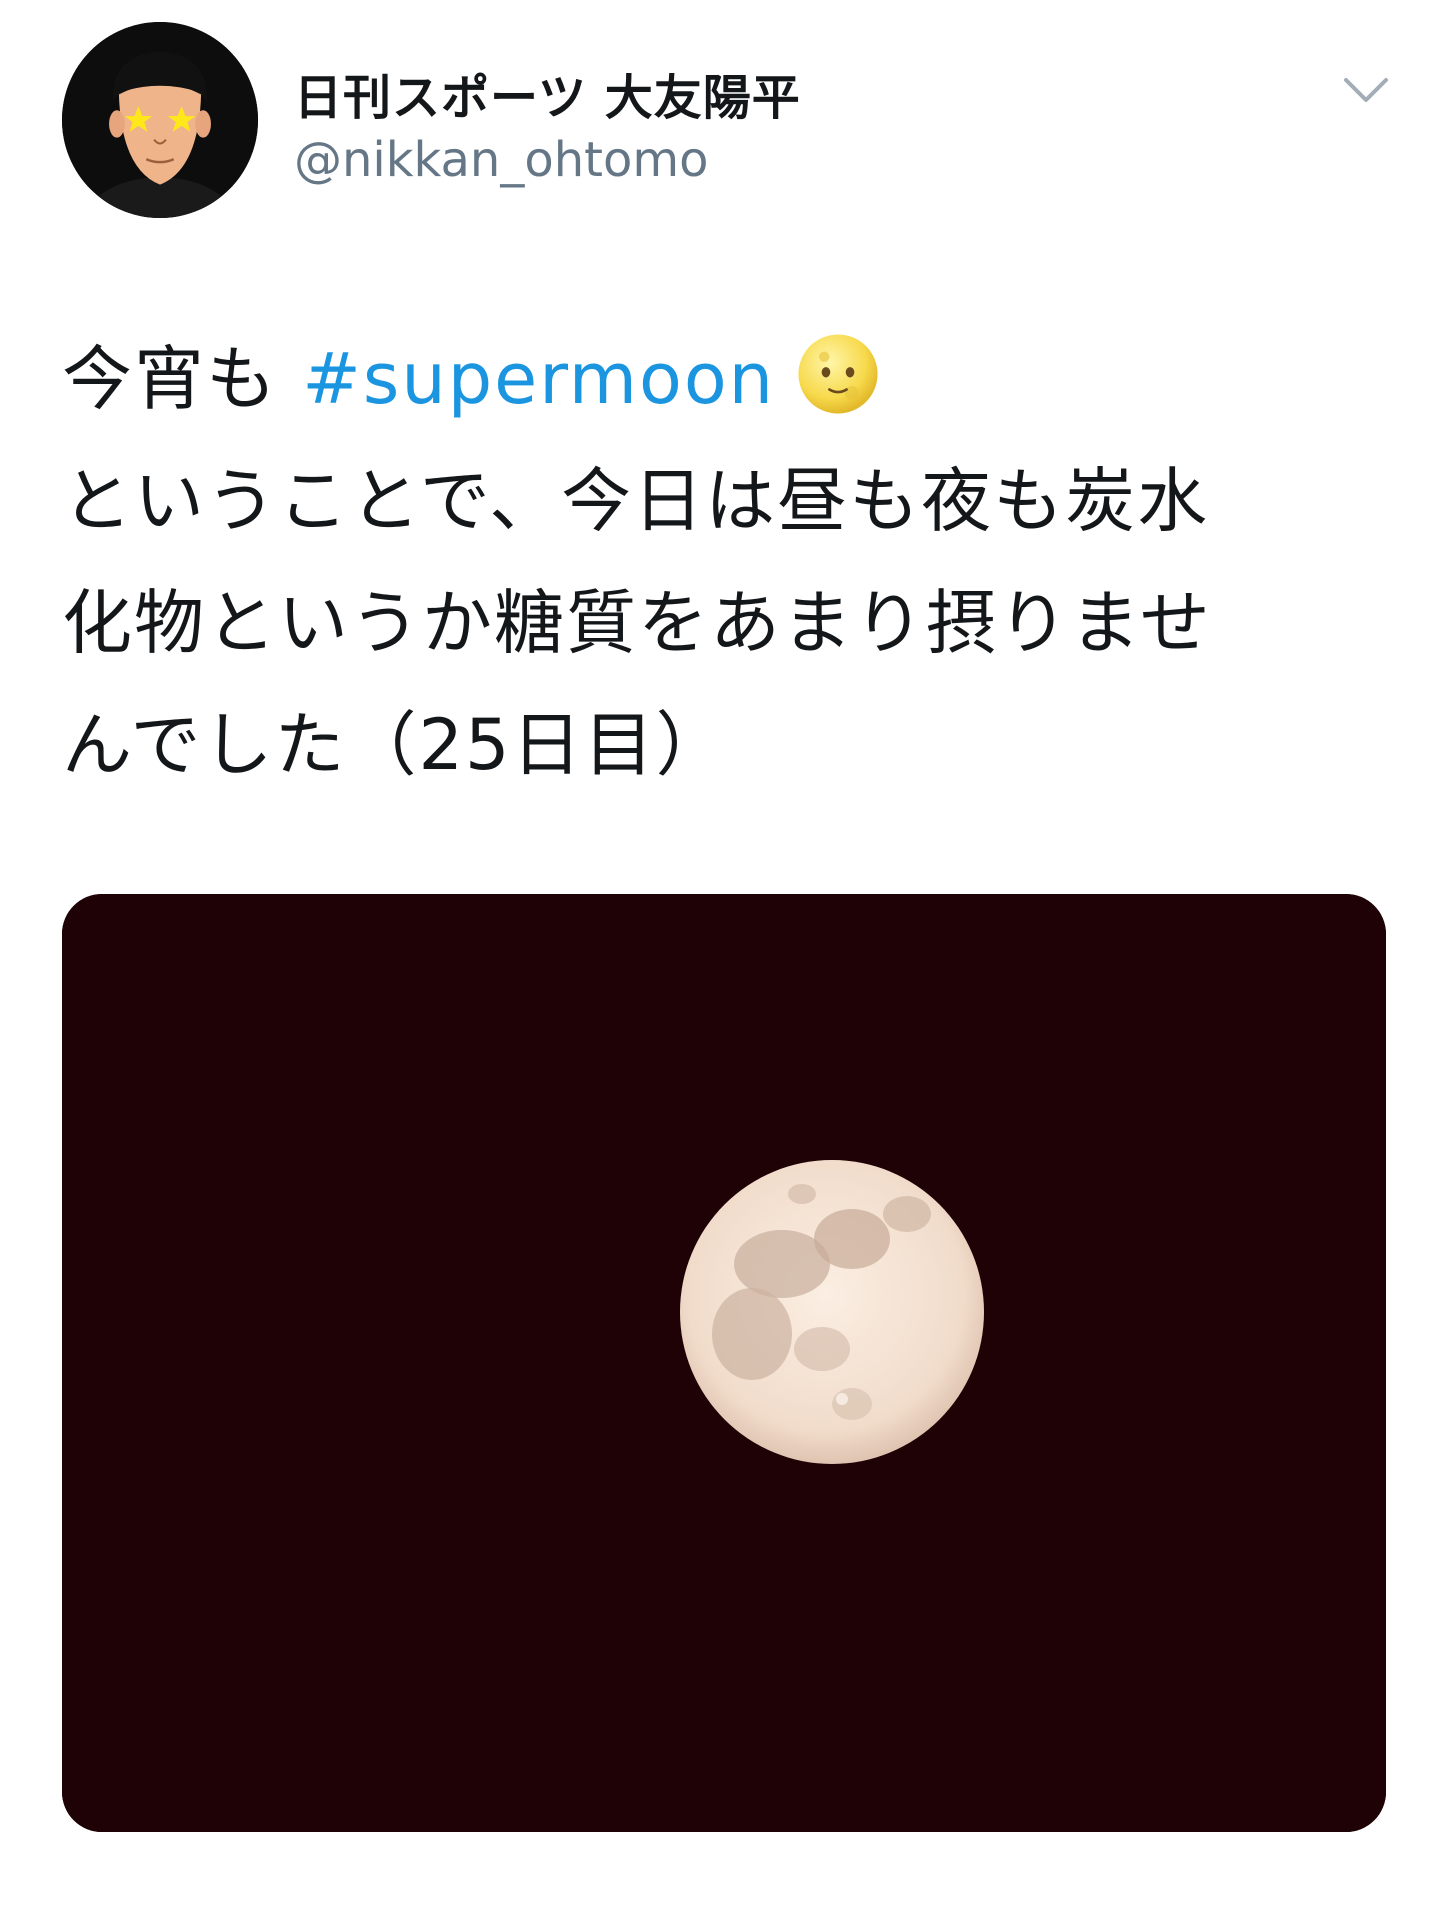 Image resolution: width=1453 pixels, height=1920 pixels. I want to click on chevron-down-icon, so click(1366, 90).